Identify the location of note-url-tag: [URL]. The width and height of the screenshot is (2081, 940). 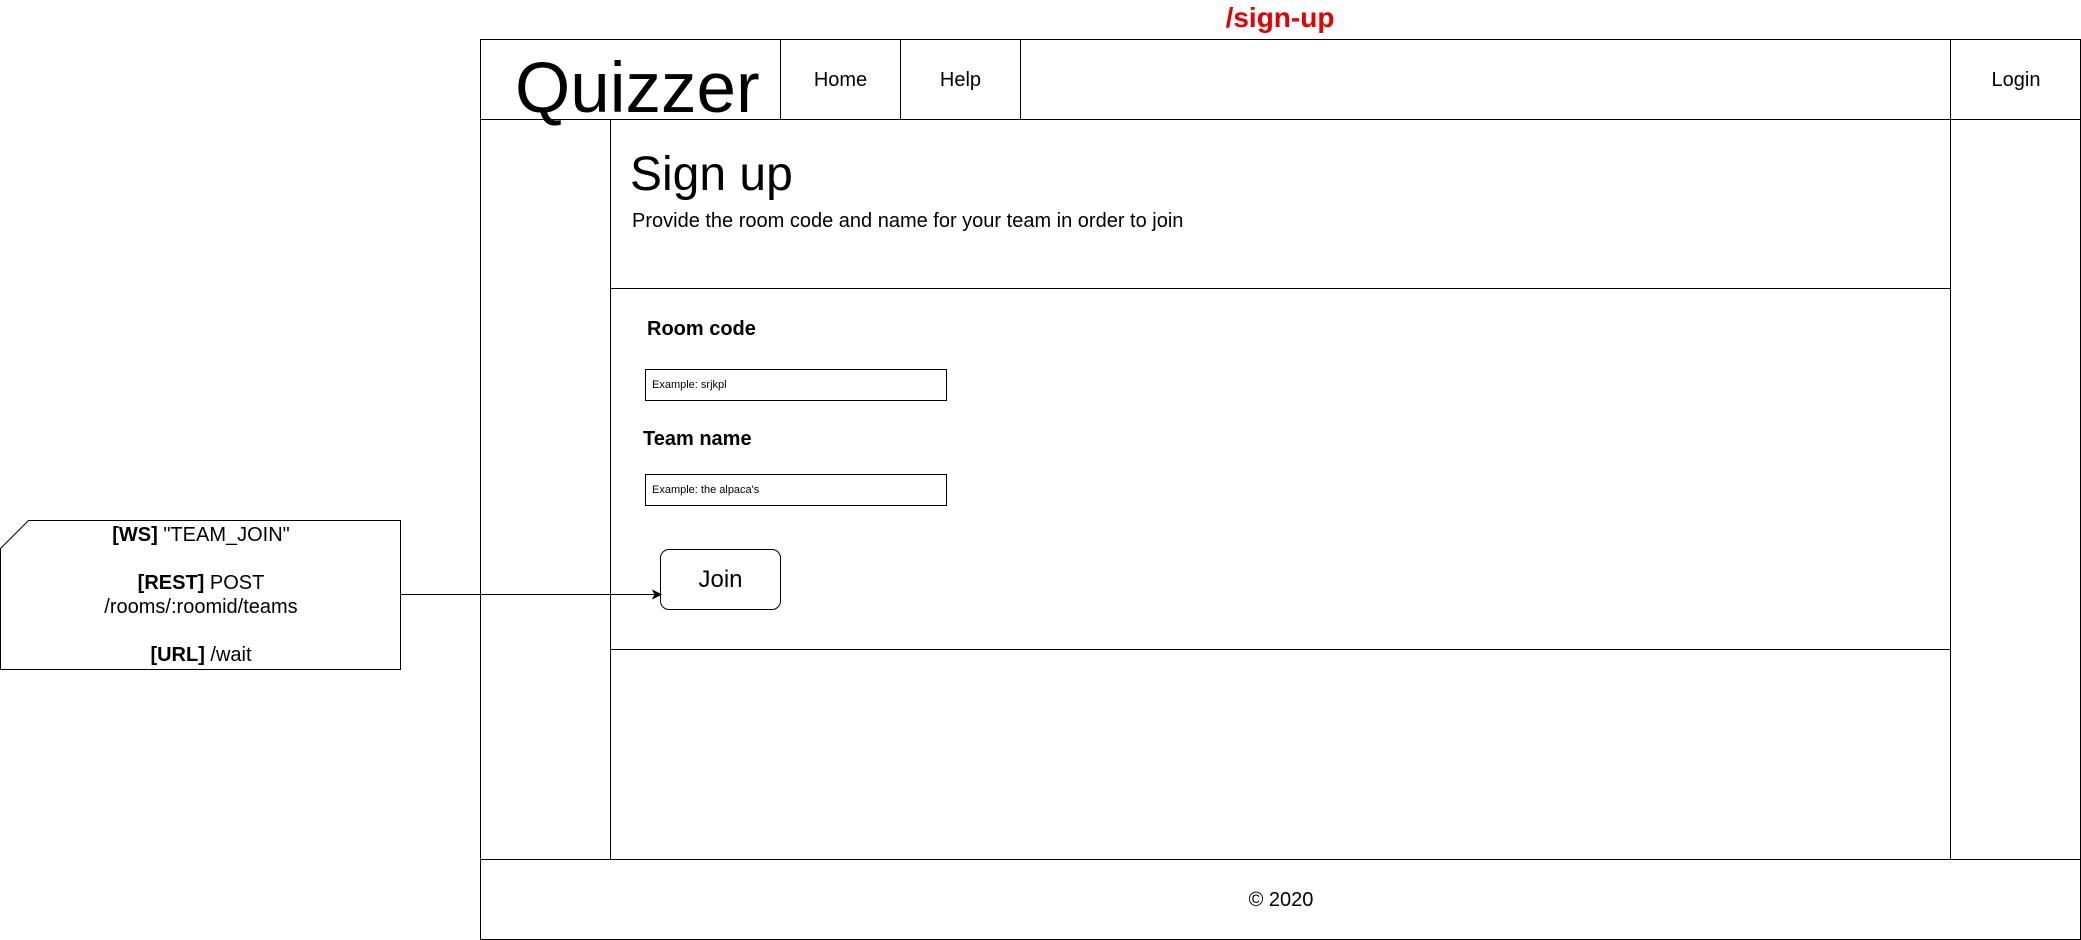
(177, 655).